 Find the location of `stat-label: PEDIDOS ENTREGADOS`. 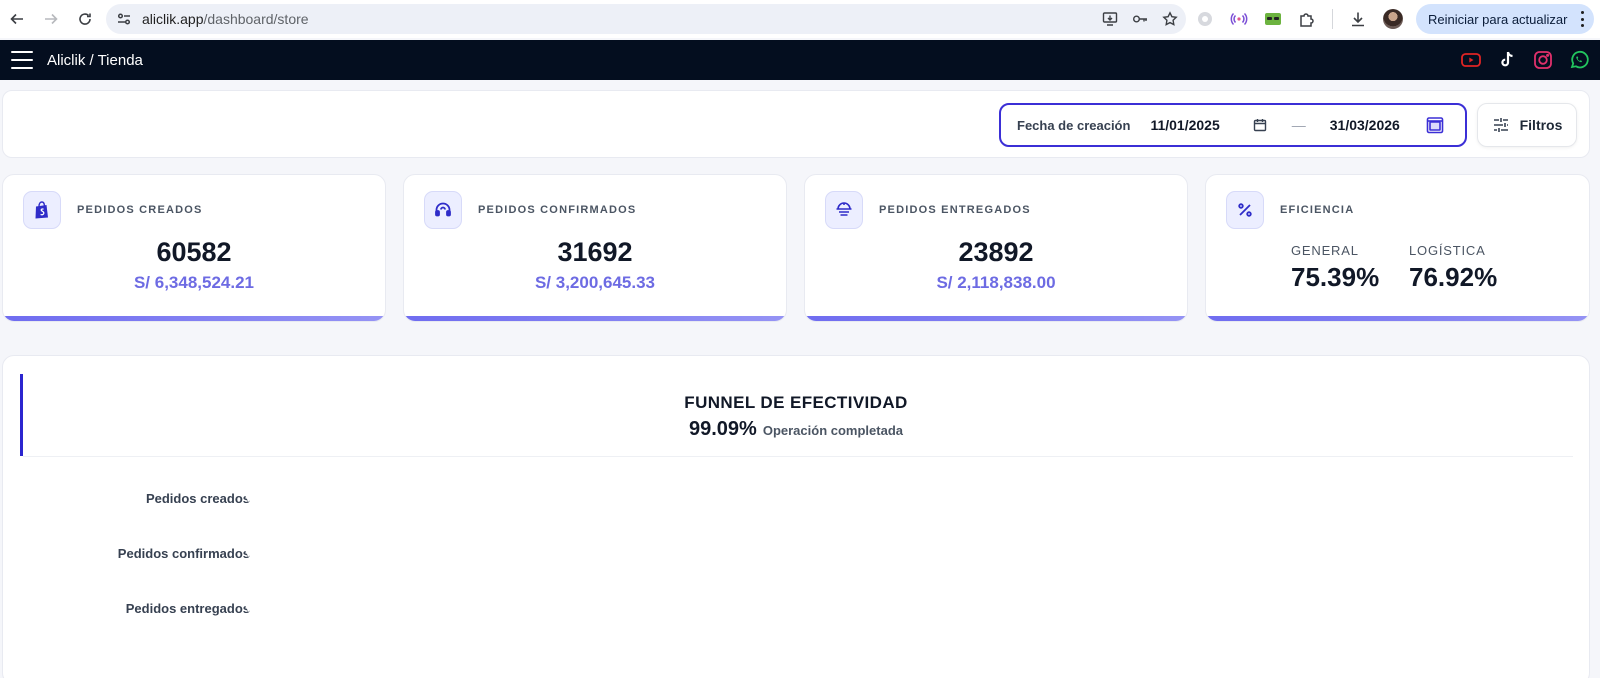

stat-label: PEDIDOS ENTREGADOS is located at coordinates (955, 210).